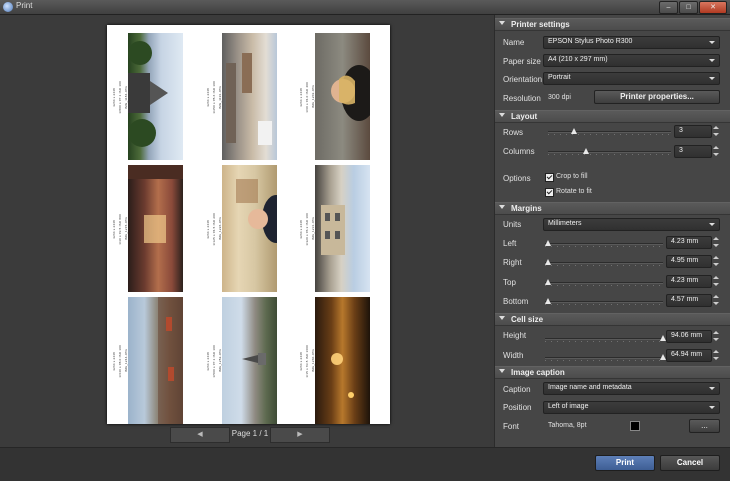 This screenshot has height=481, width=730. Describe the element at coordinates (716, 151) in the screenshot. I see `columns-stepper` at that location.